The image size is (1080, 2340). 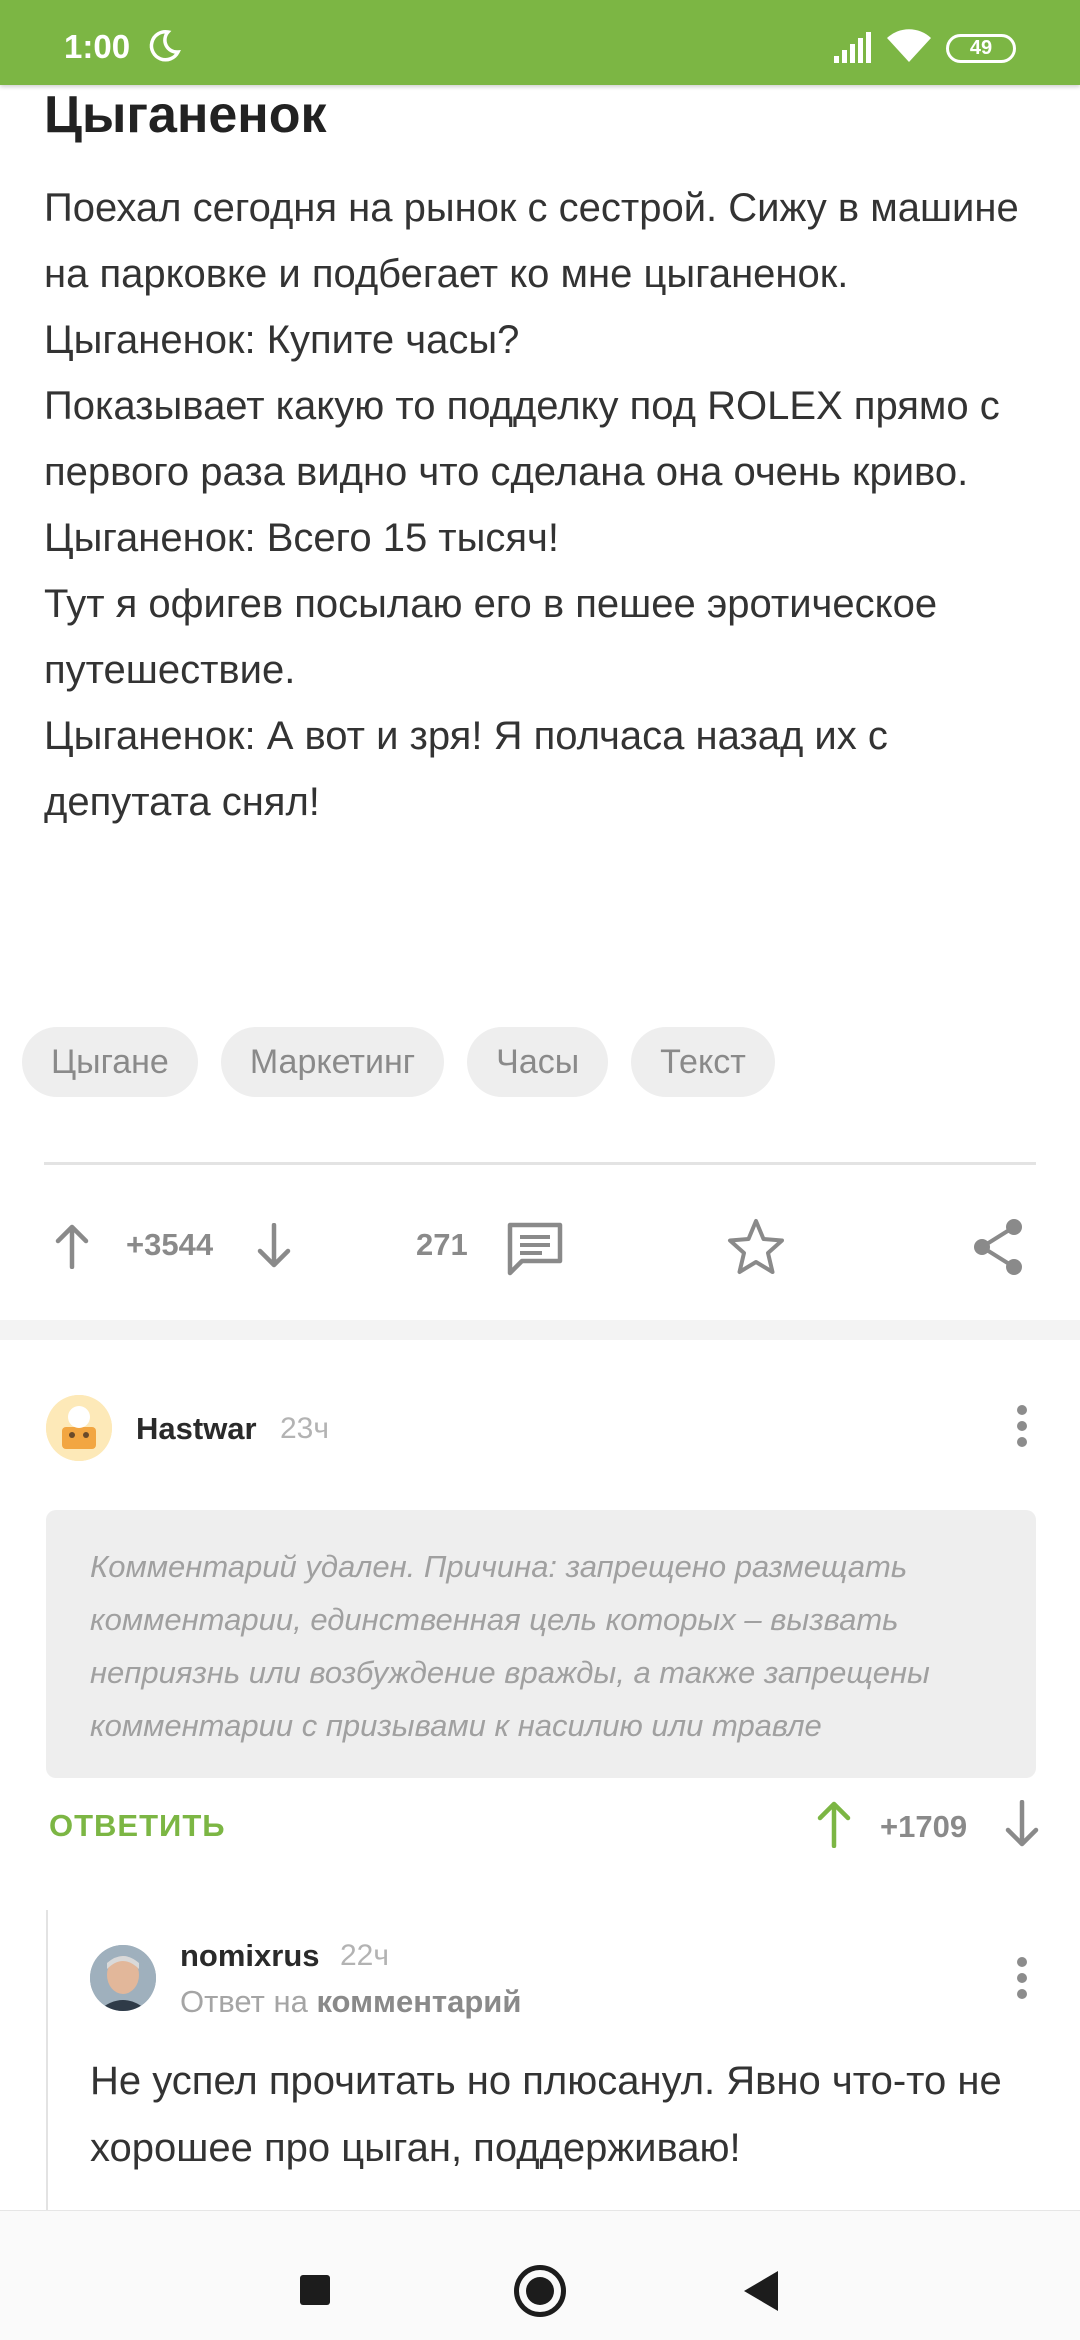 I want to click on reply-button: ОТВЕТИТЬ, so click(x=137, y=1826).